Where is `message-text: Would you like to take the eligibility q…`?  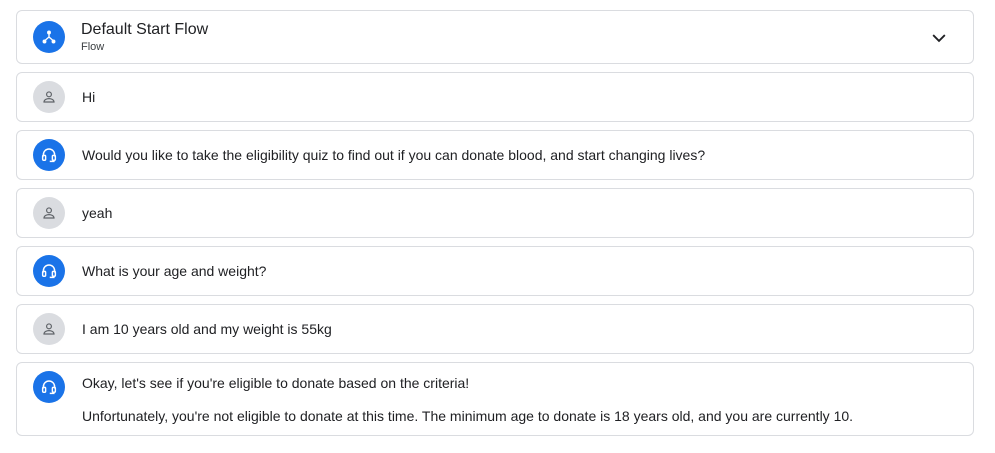
message-text: Would you like to take the eligibility q… is located at coordinates (394, 155).